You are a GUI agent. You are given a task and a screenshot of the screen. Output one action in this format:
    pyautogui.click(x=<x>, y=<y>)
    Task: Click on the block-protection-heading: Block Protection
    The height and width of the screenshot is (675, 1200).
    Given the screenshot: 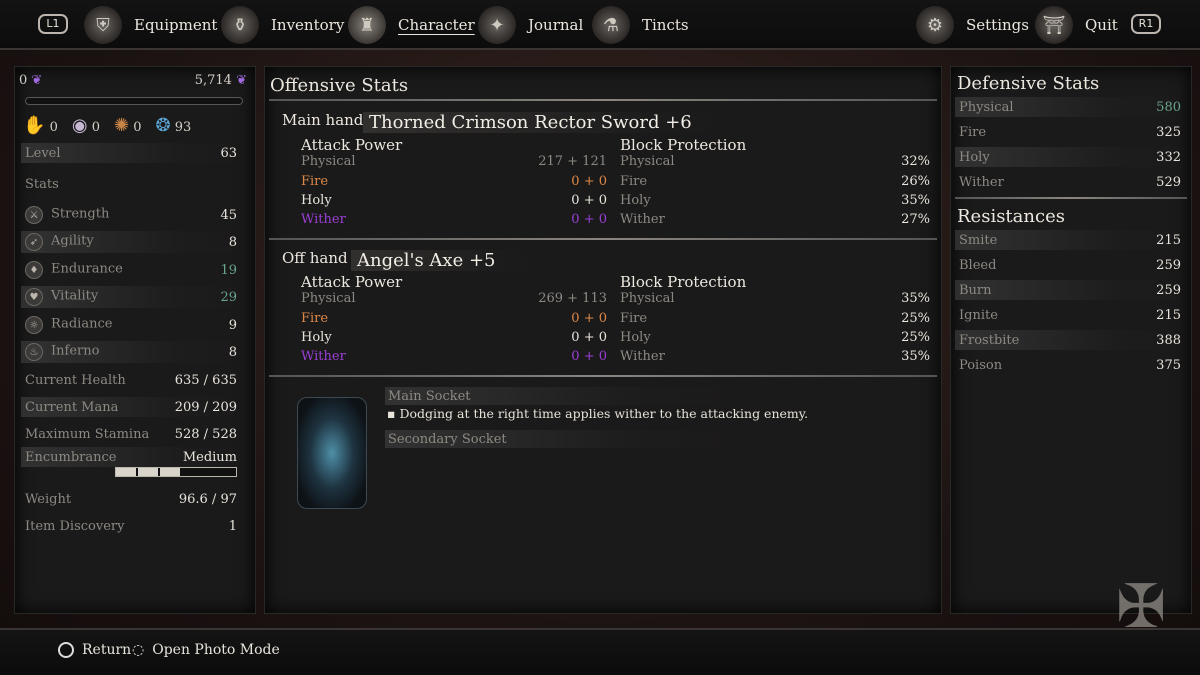 What is the action you would take?
    pyautogui.click(x=683, y=145)
    